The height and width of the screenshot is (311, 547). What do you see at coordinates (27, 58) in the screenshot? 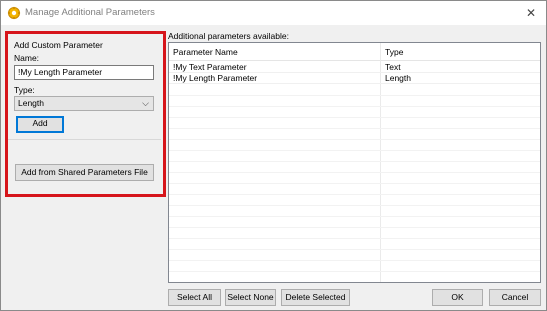
I see `name-label: Name:` at bounding box center [27, 58].